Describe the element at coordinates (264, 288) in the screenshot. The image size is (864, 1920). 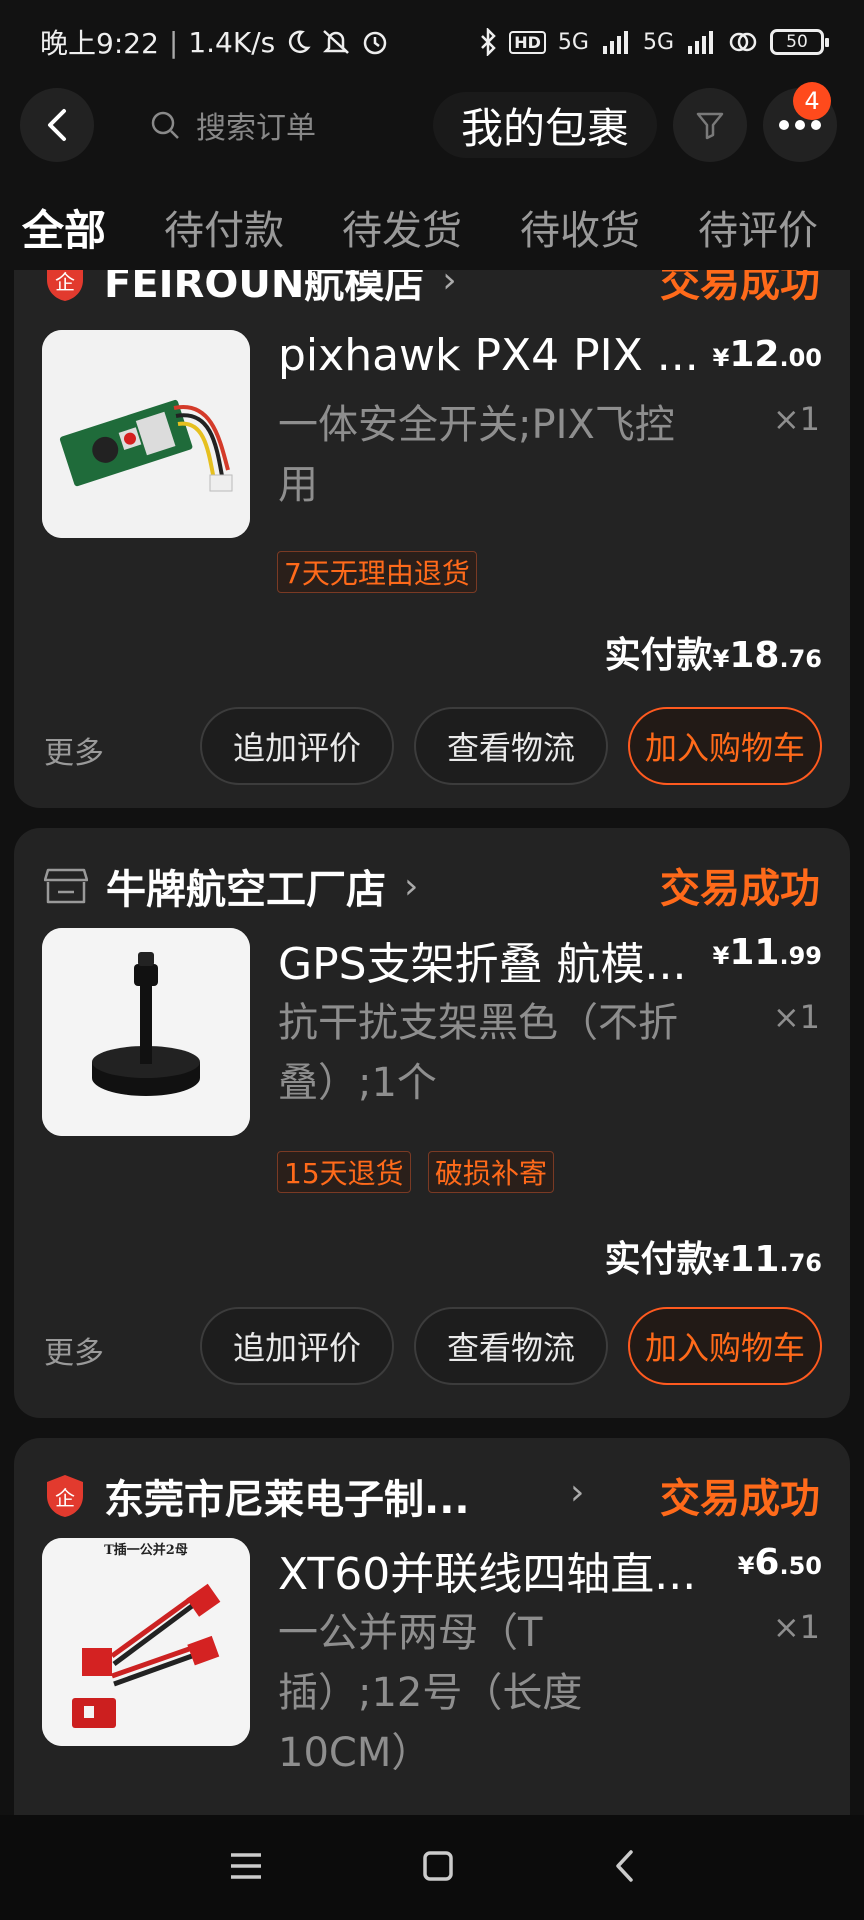
I see `shop-name: FEIROUN航模店` at that location.